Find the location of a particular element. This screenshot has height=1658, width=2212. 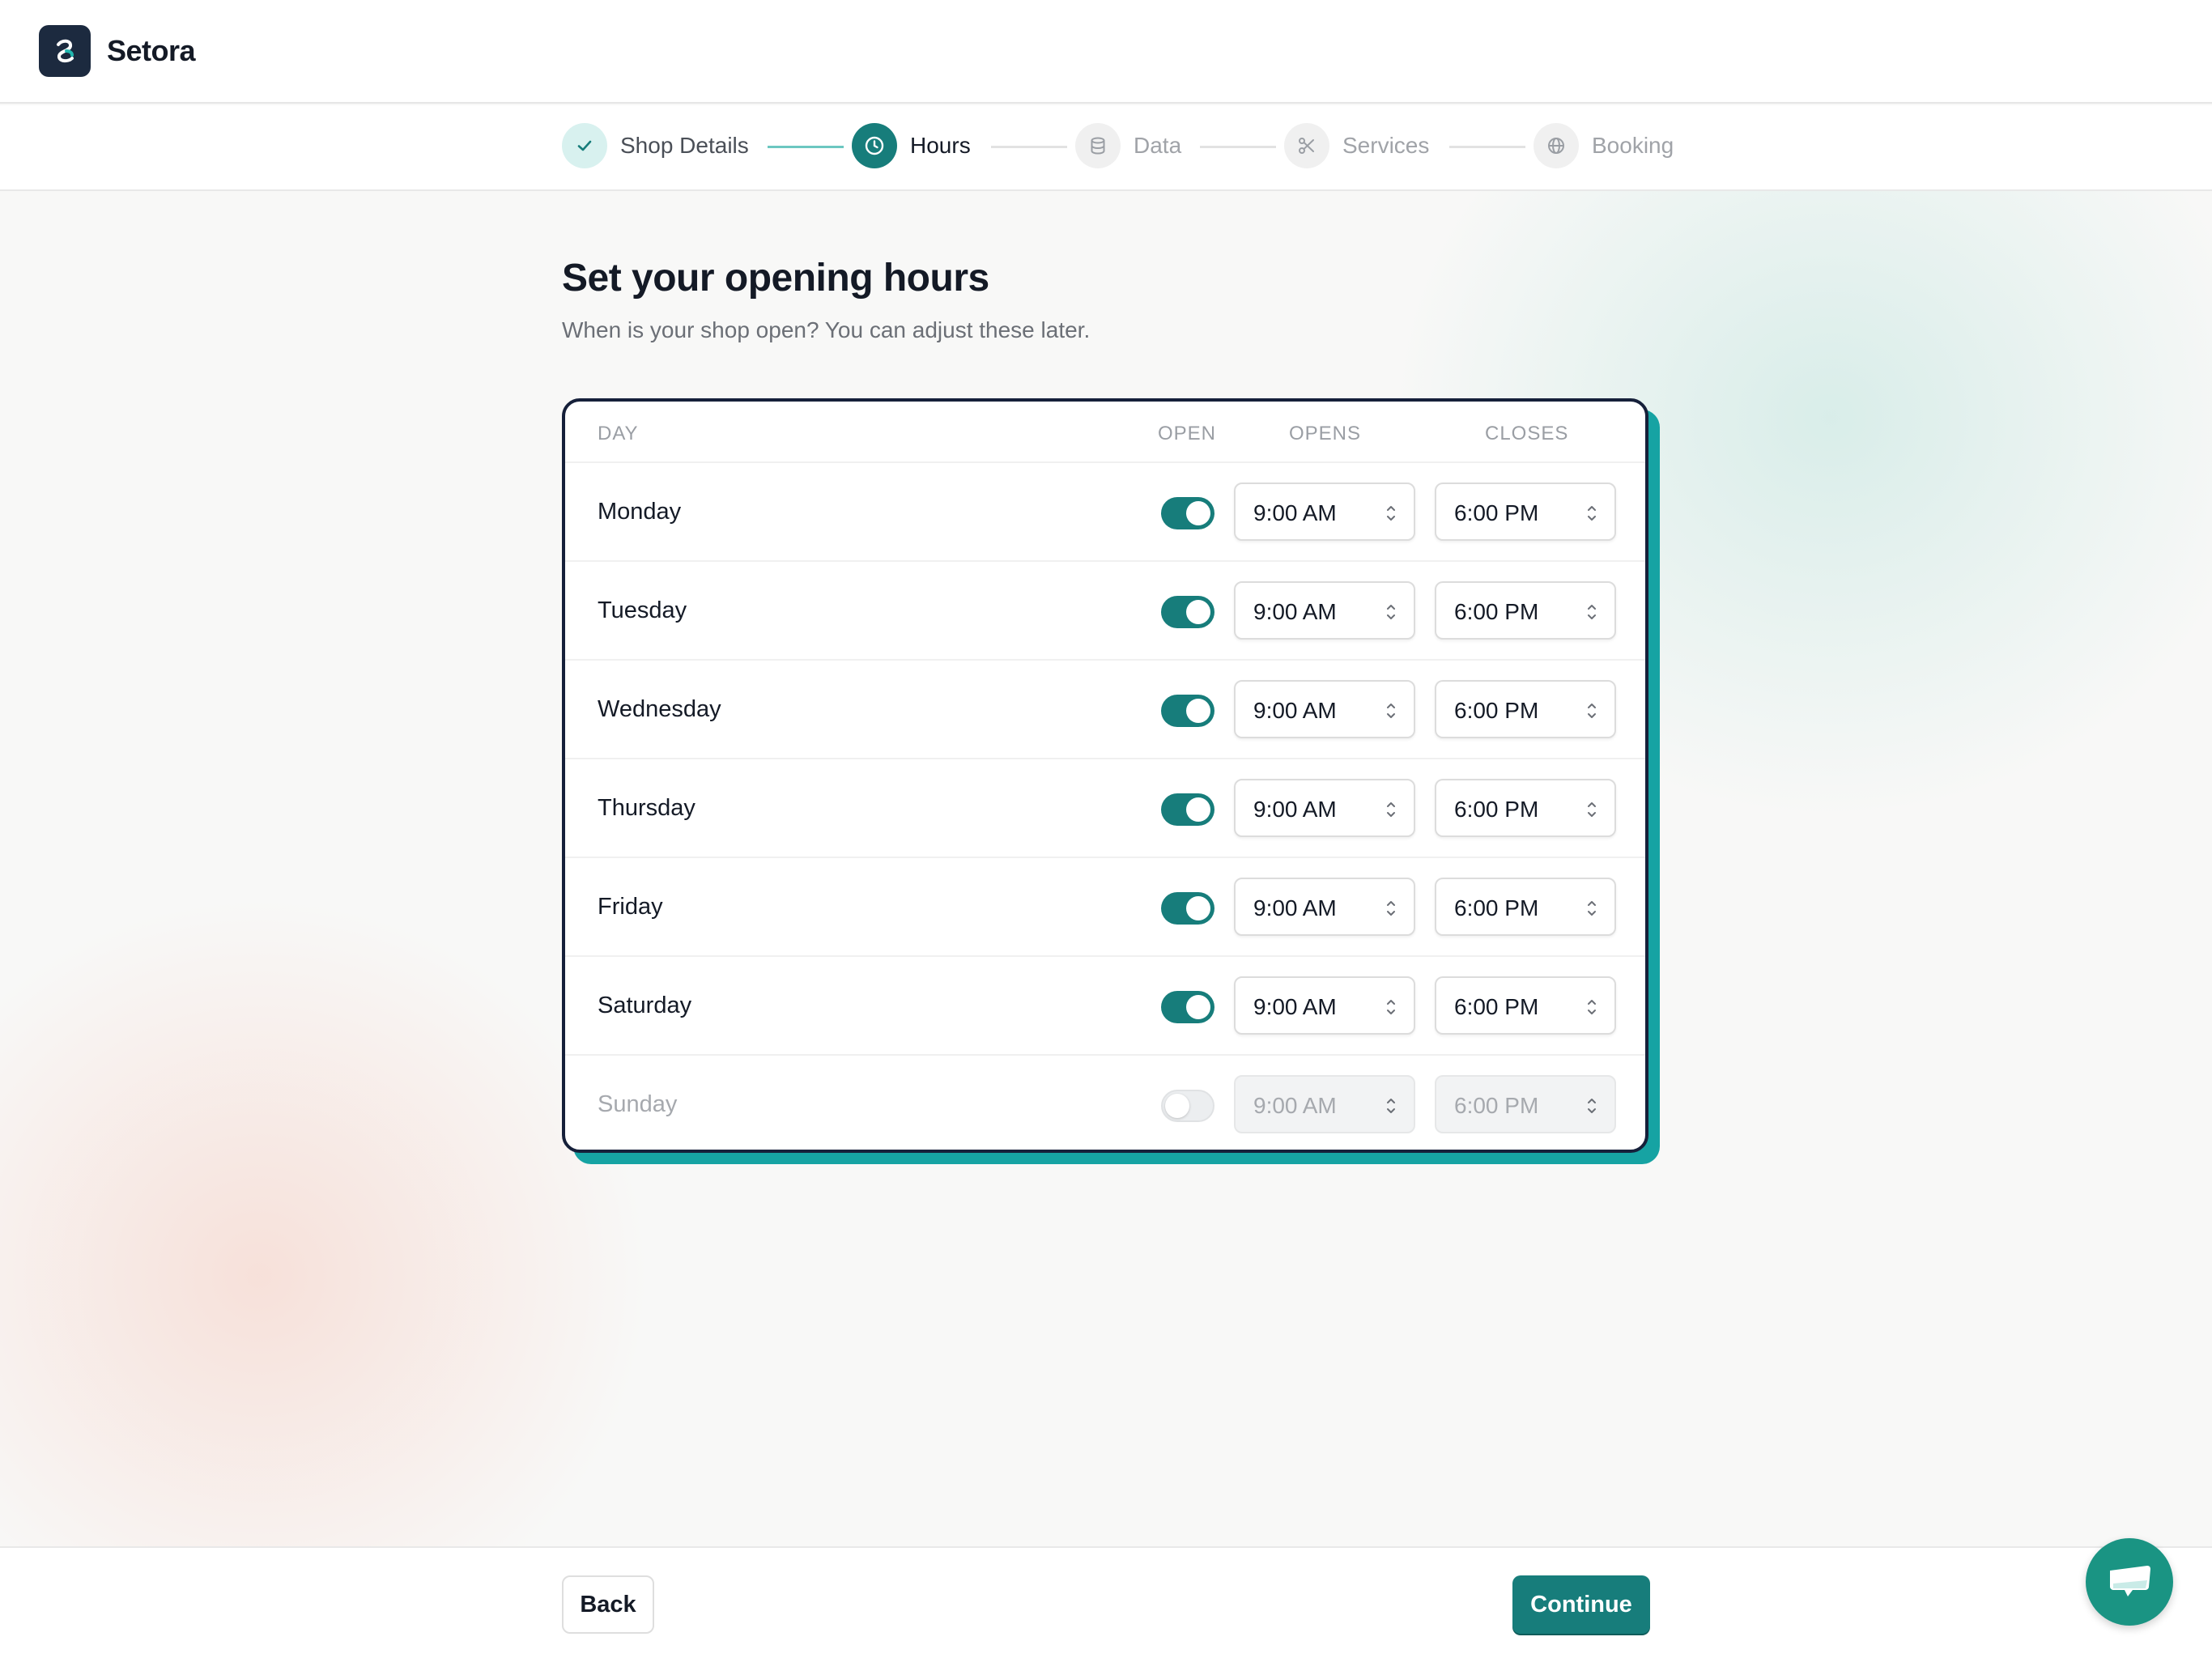

step-label: Services is located at coordinates (1386, 145).